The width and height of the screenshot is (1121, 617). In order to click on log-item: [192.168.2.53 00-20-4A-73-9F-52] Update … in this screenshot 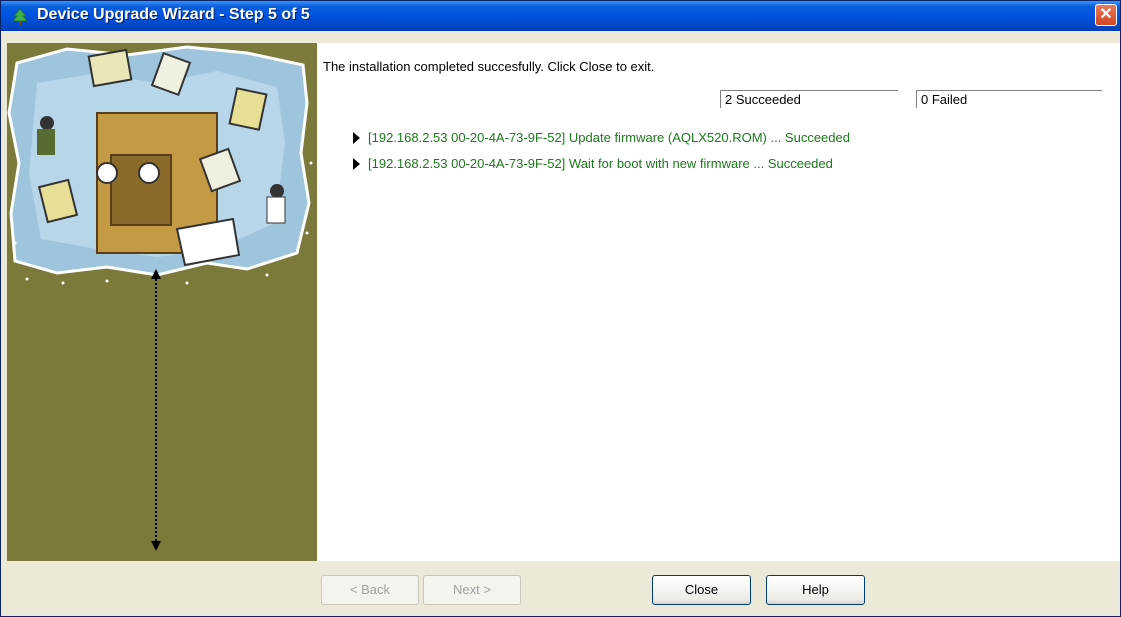, I will do `click(601, 143)`.